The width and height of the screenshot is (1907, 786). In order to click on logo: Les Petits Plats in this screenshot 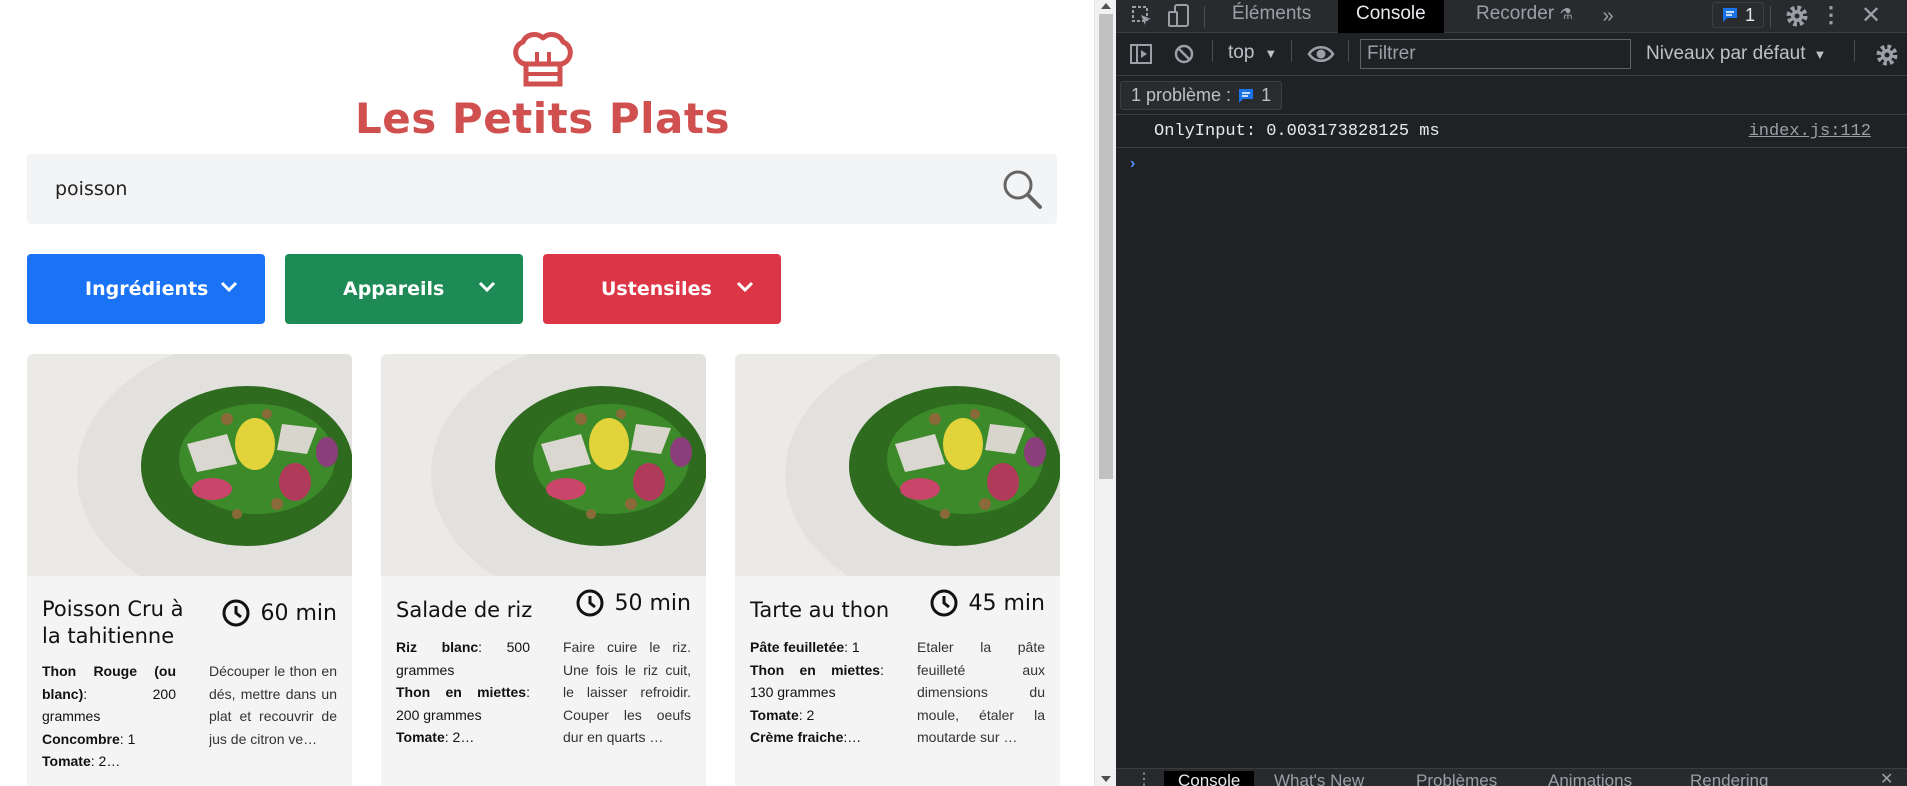, I will do `click(542, 86)`.